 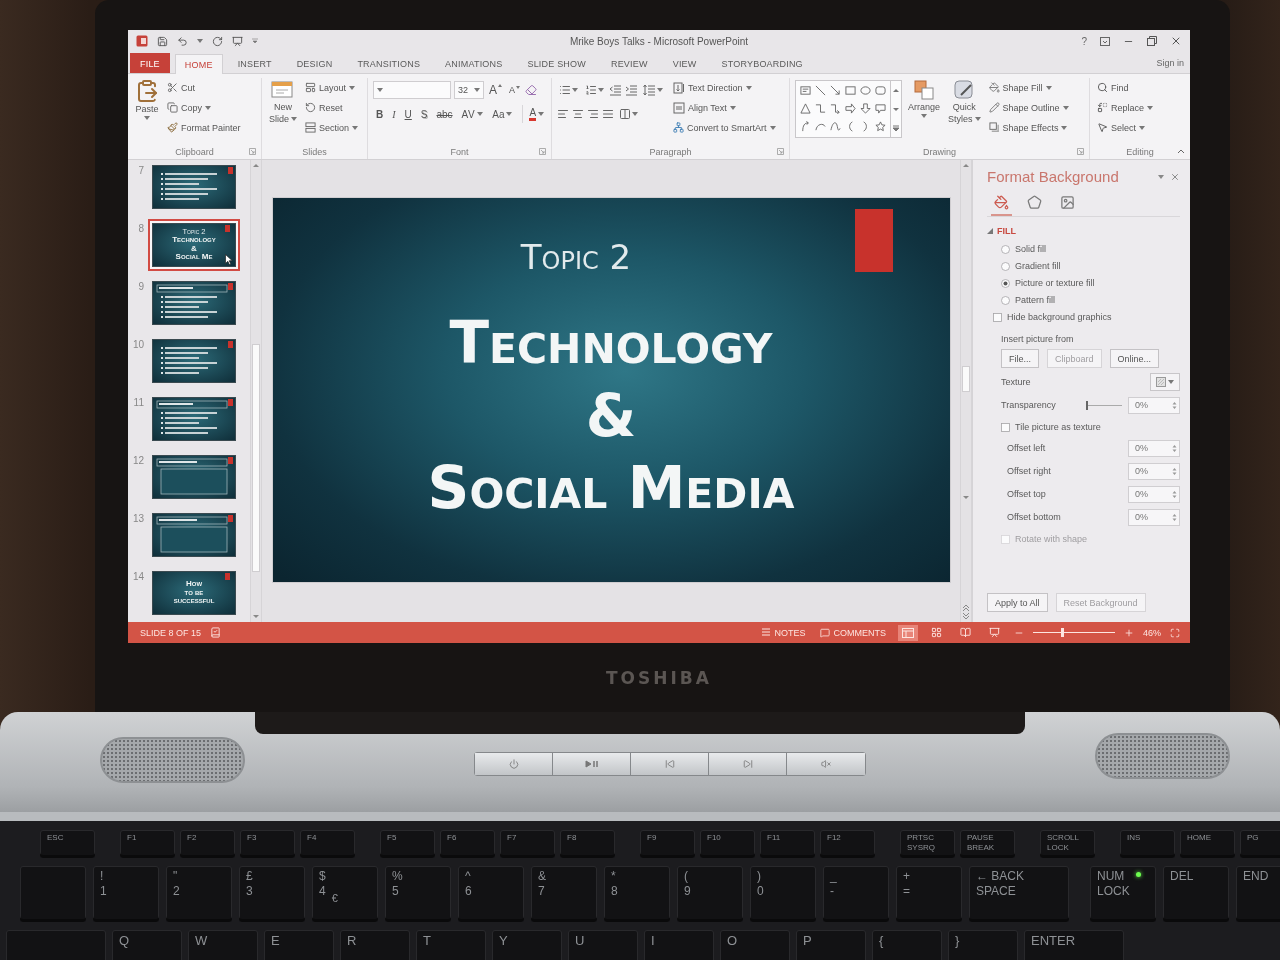 I want to click on layout-button: Layout, so click(x=332, y=87).